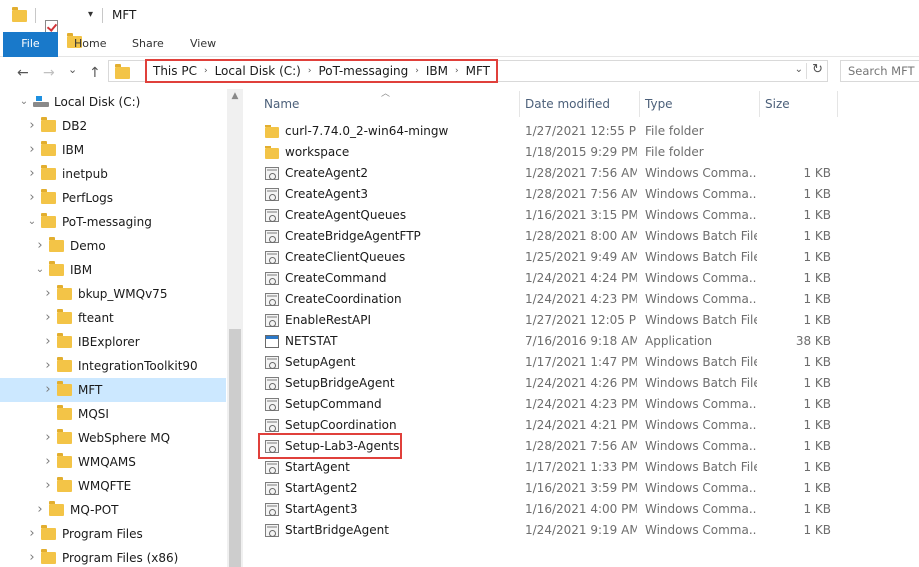  Describe the element at coordinates (113, 390) in the screenshot. I see `sidebar-item: › MFT` at that location.